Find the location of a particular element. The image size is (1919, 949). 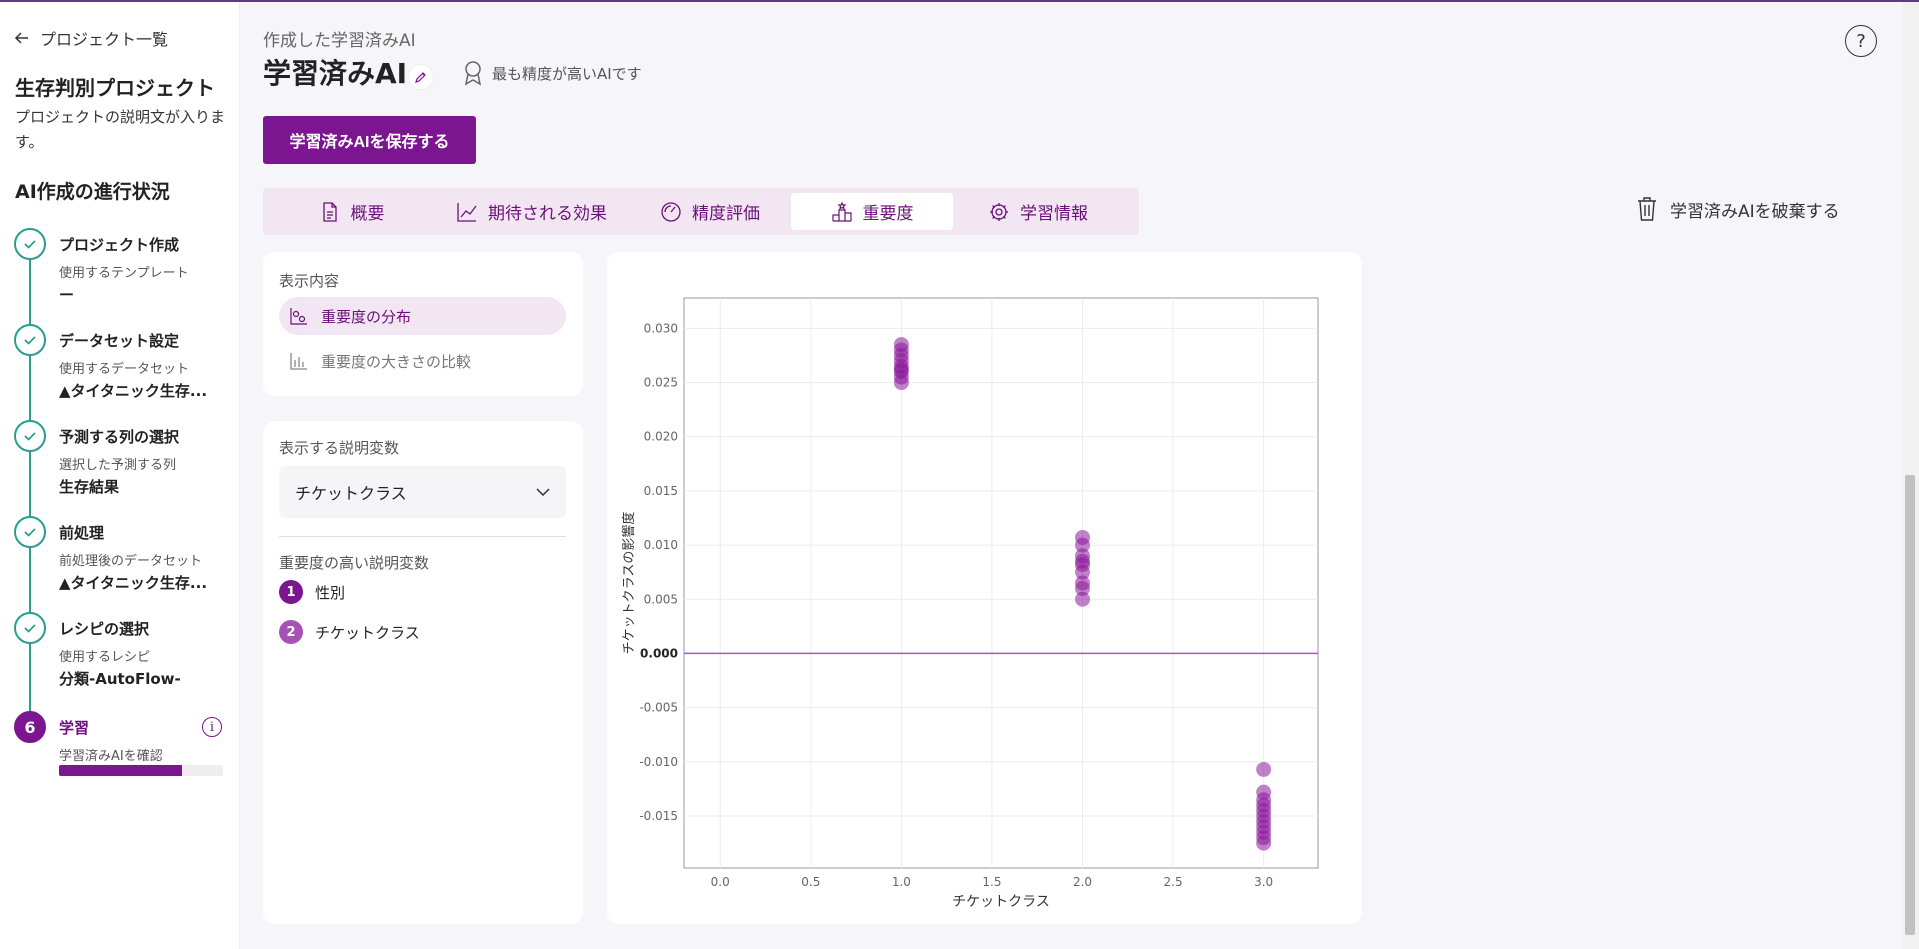

tab-overview: 概要 is located at coordinates (351, 211).